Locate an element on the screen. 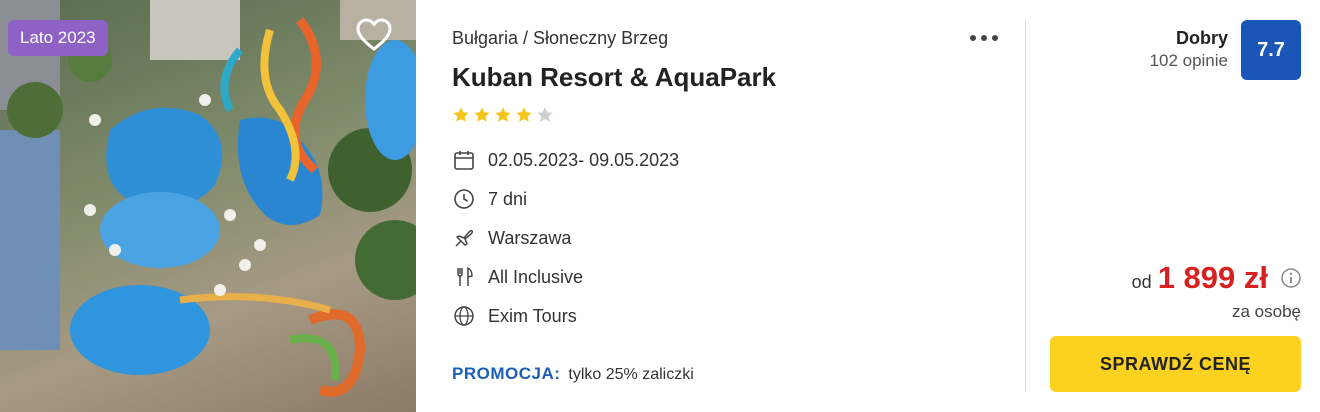 Image resolution: width=1320 pixels, height=412 pixels. calendar-icon is located at coordinates (464, 160).